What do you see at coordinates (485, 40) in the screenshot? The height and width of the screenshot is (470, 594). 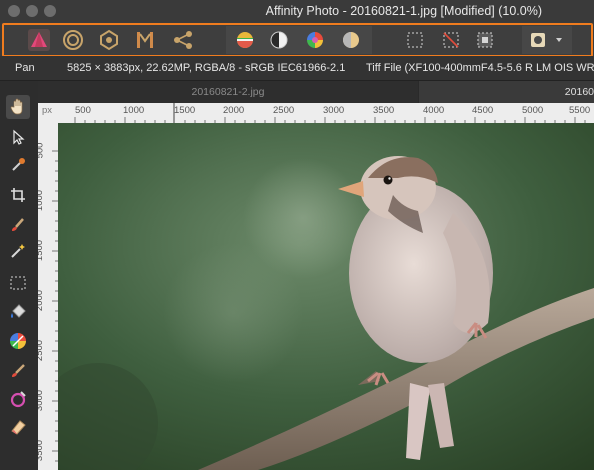 I see `invert-selection-icon` at bounding box center [485, 40].